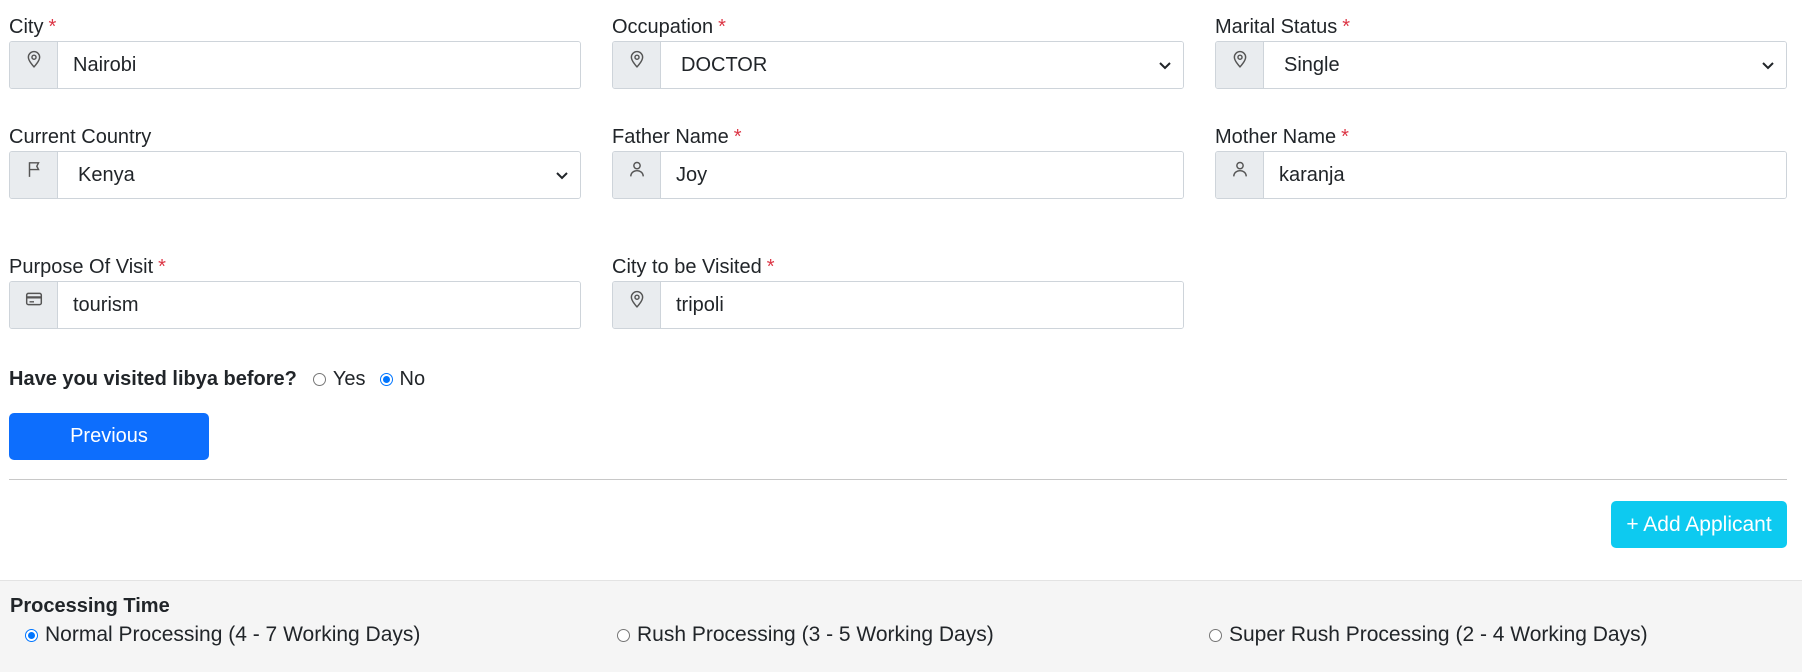 This screenshot has width=1802, height=672. I want to click on rush-processing-radio, so click(623, 635).